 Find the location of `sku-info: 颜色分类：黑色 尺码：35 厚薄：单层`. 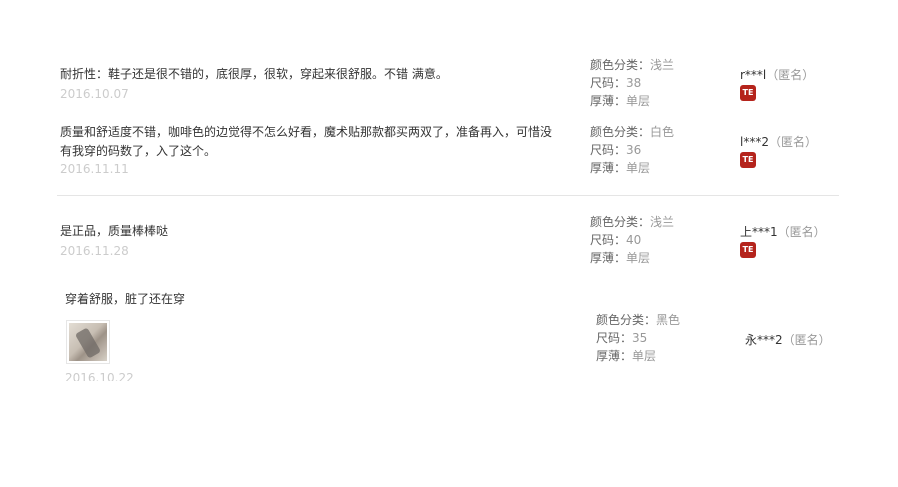

sku-info: 颜色分类：黑色 尺码：35 厚薄：单层 is located at coordinates (638, 338).